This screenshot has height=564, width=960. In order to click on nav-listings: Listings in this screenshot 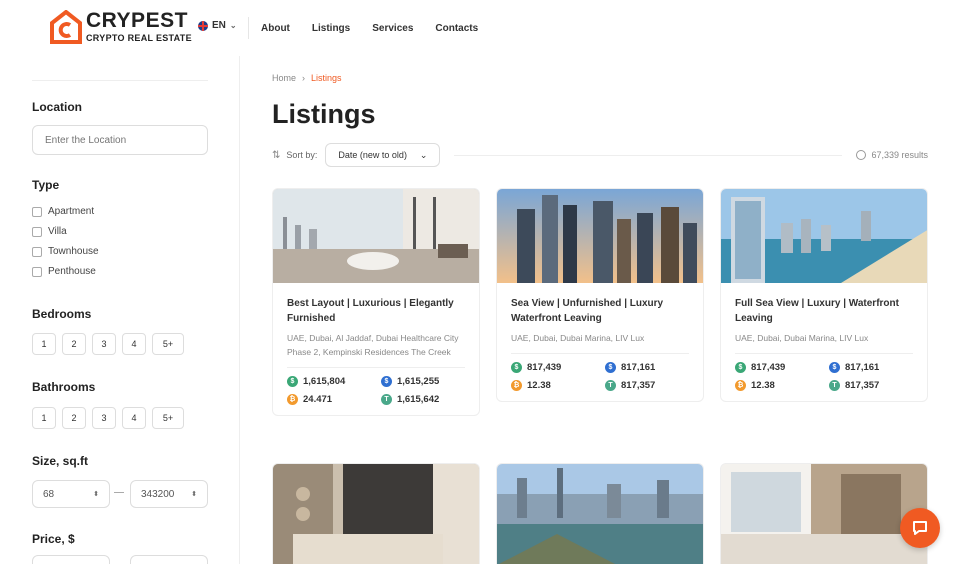, I will do `click(331, 28)`.